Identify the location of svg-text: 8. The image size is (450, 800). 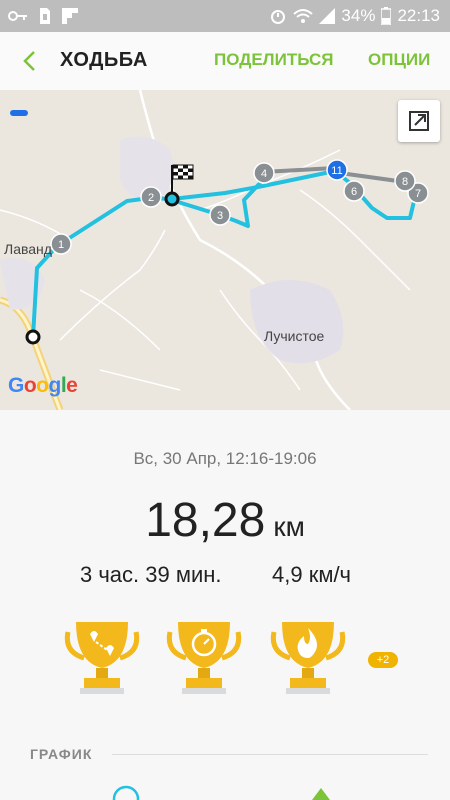
(405, 182).